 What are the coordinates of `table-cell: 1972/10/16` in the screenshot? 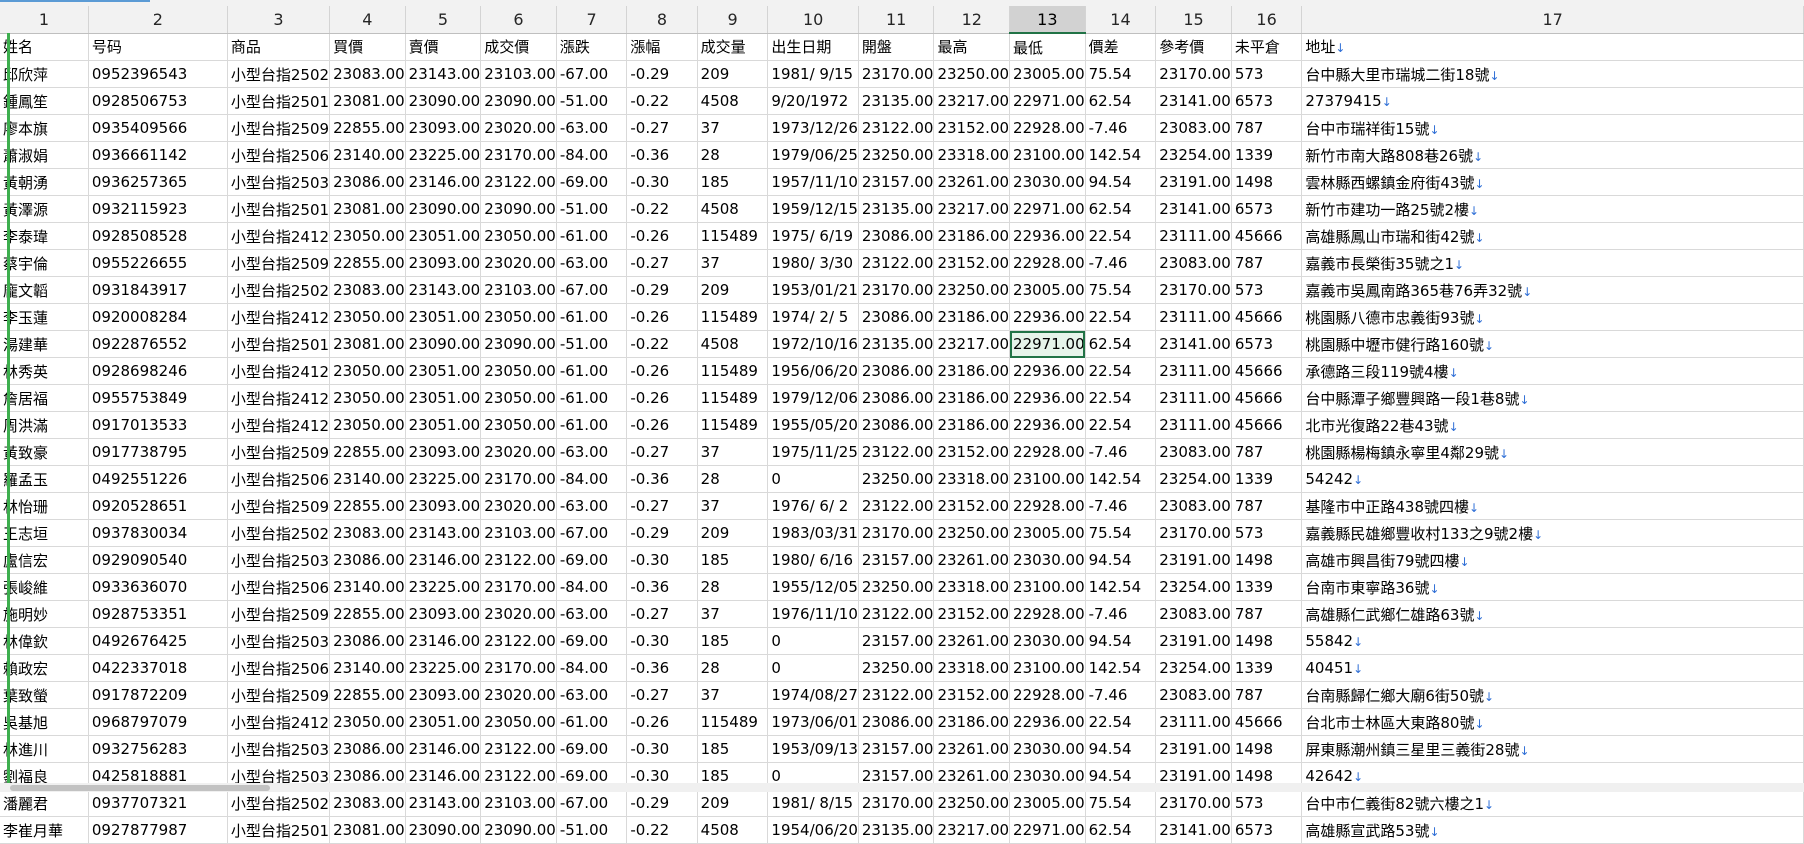 It's located at (813, 344).